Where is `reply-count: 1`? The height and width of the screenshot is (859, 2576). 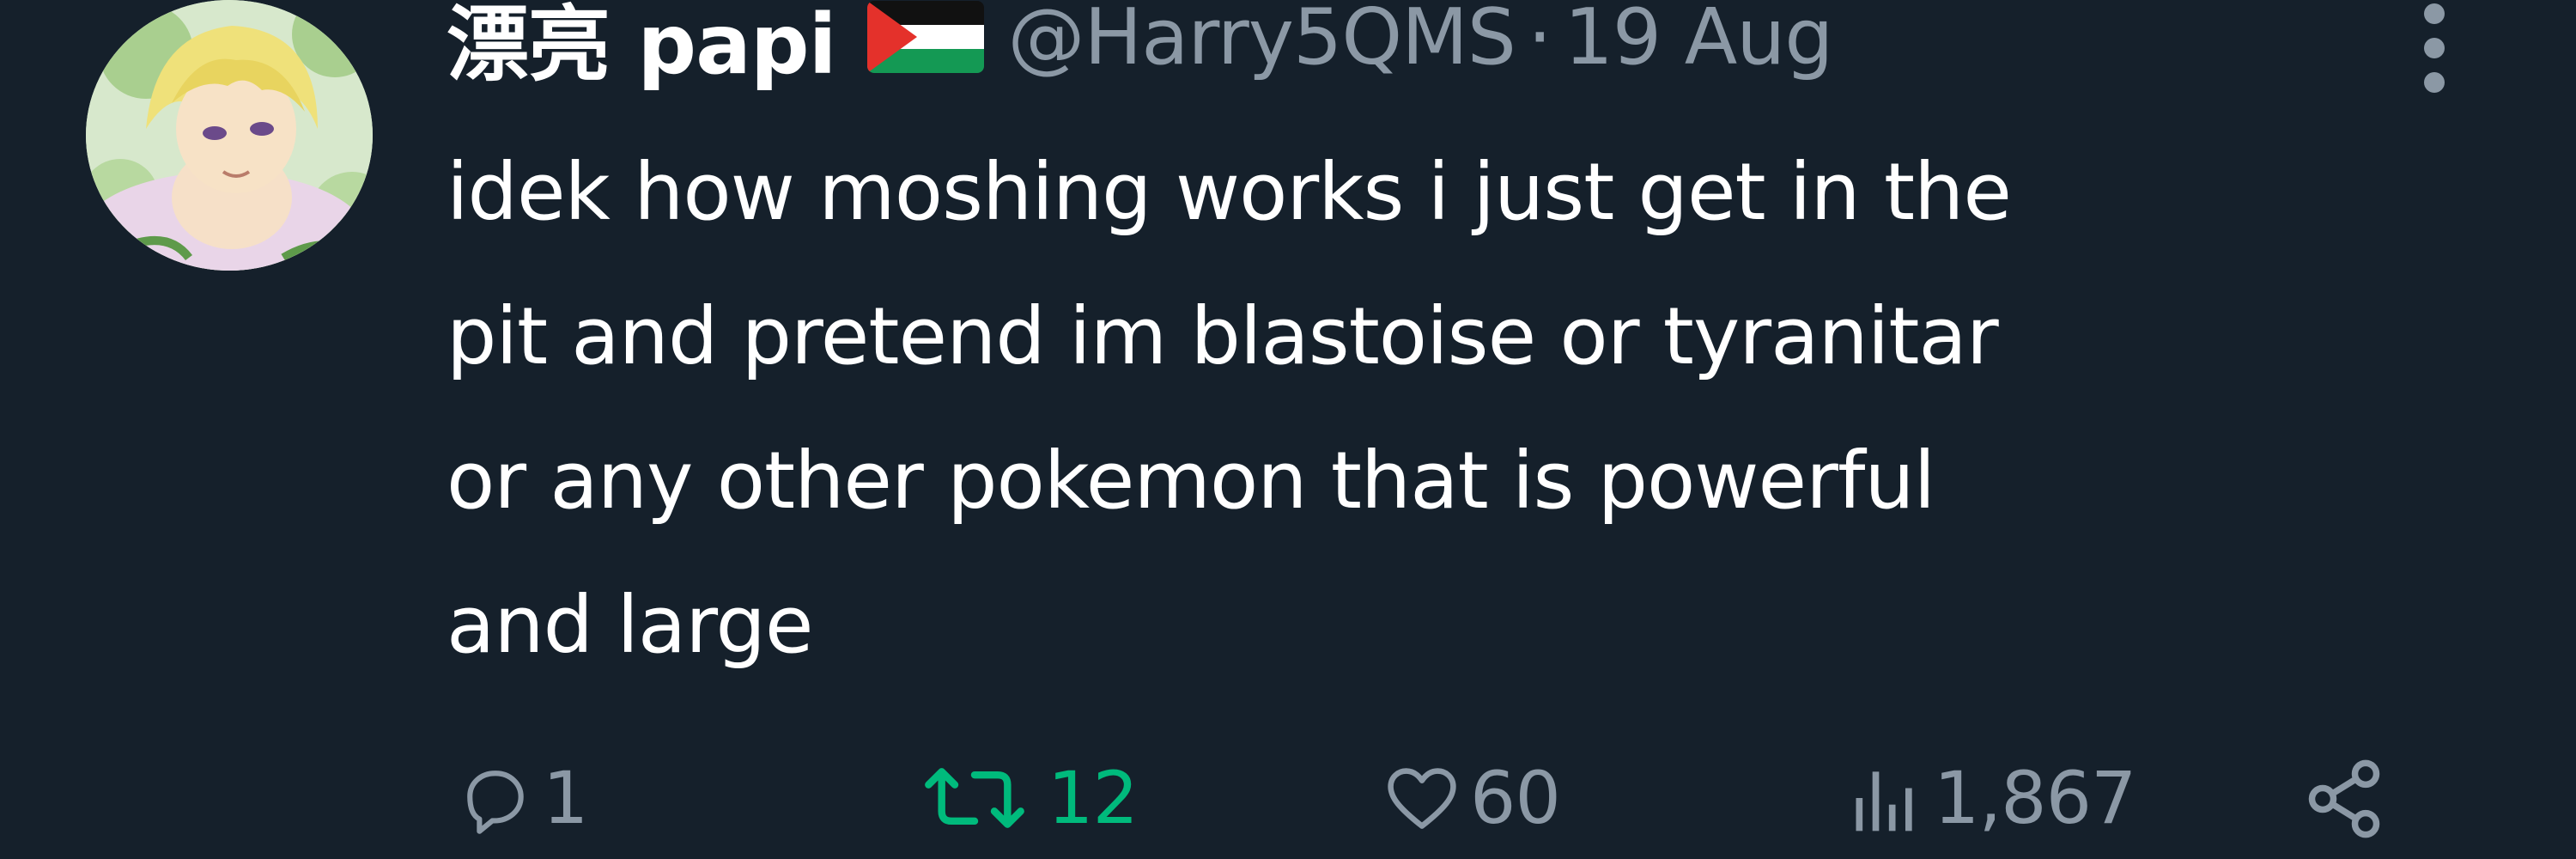
reply-count: 1 is located at coordinates (565, 798).